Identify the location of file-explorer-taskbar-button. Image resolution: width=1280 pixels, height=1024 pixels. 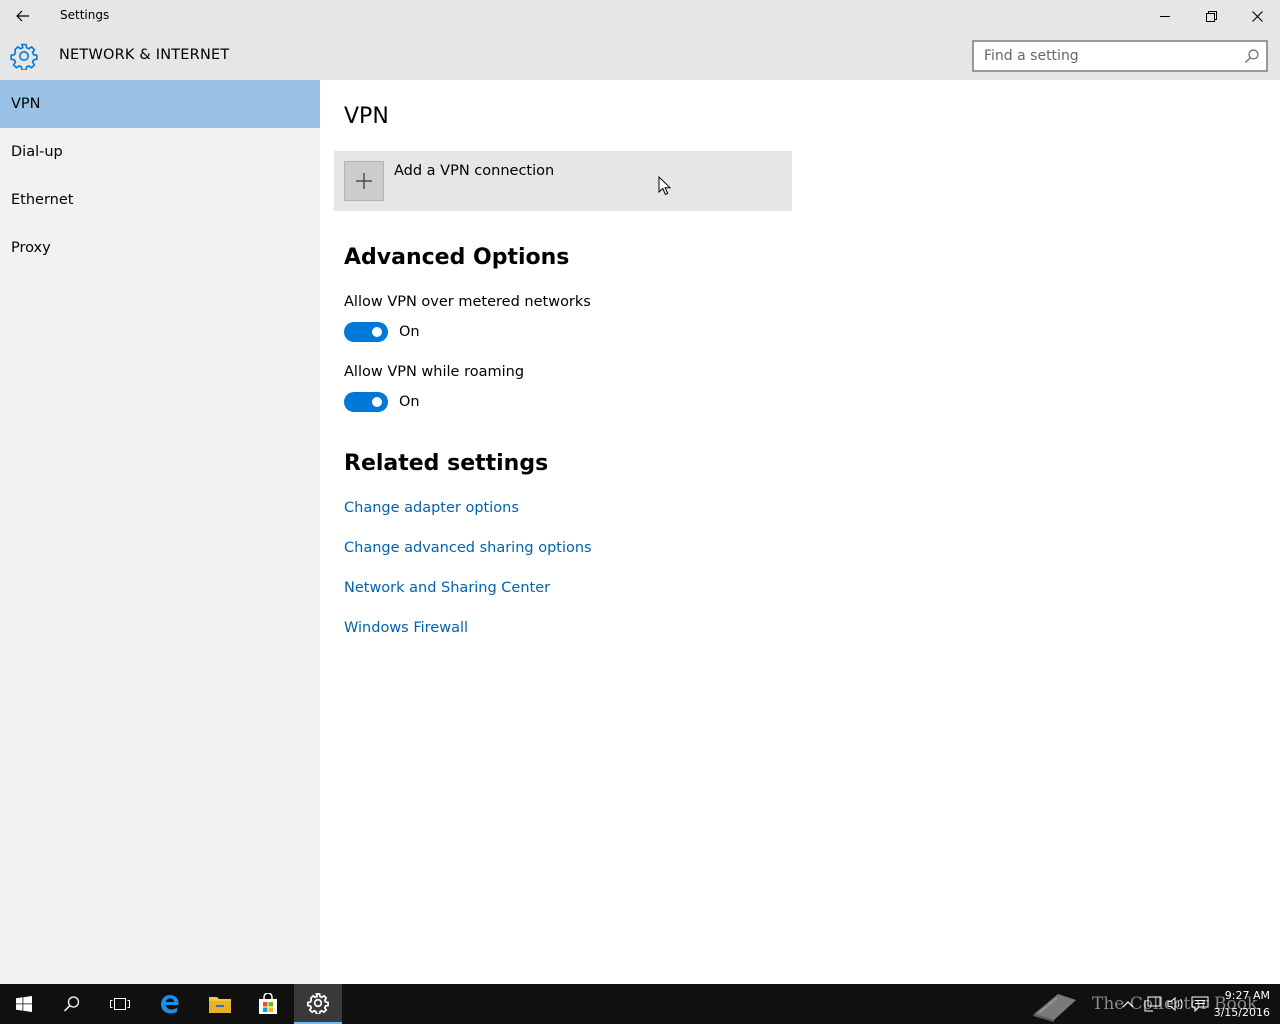
(220, 1004).